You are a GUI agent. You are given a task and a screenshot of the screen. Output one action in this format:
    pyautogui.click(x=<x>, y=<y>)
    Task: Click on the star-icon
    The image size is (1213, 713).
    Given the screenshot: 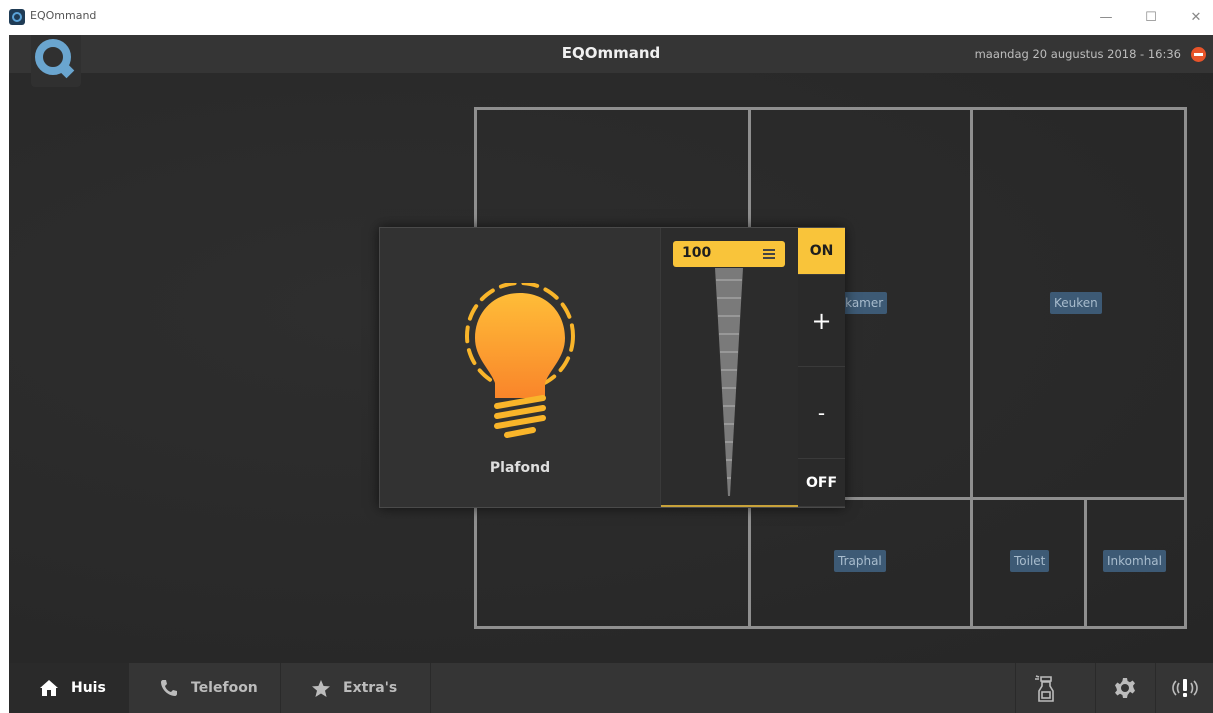 What is the action you would take?
    pyautogui.click(x=321, y=688)
    